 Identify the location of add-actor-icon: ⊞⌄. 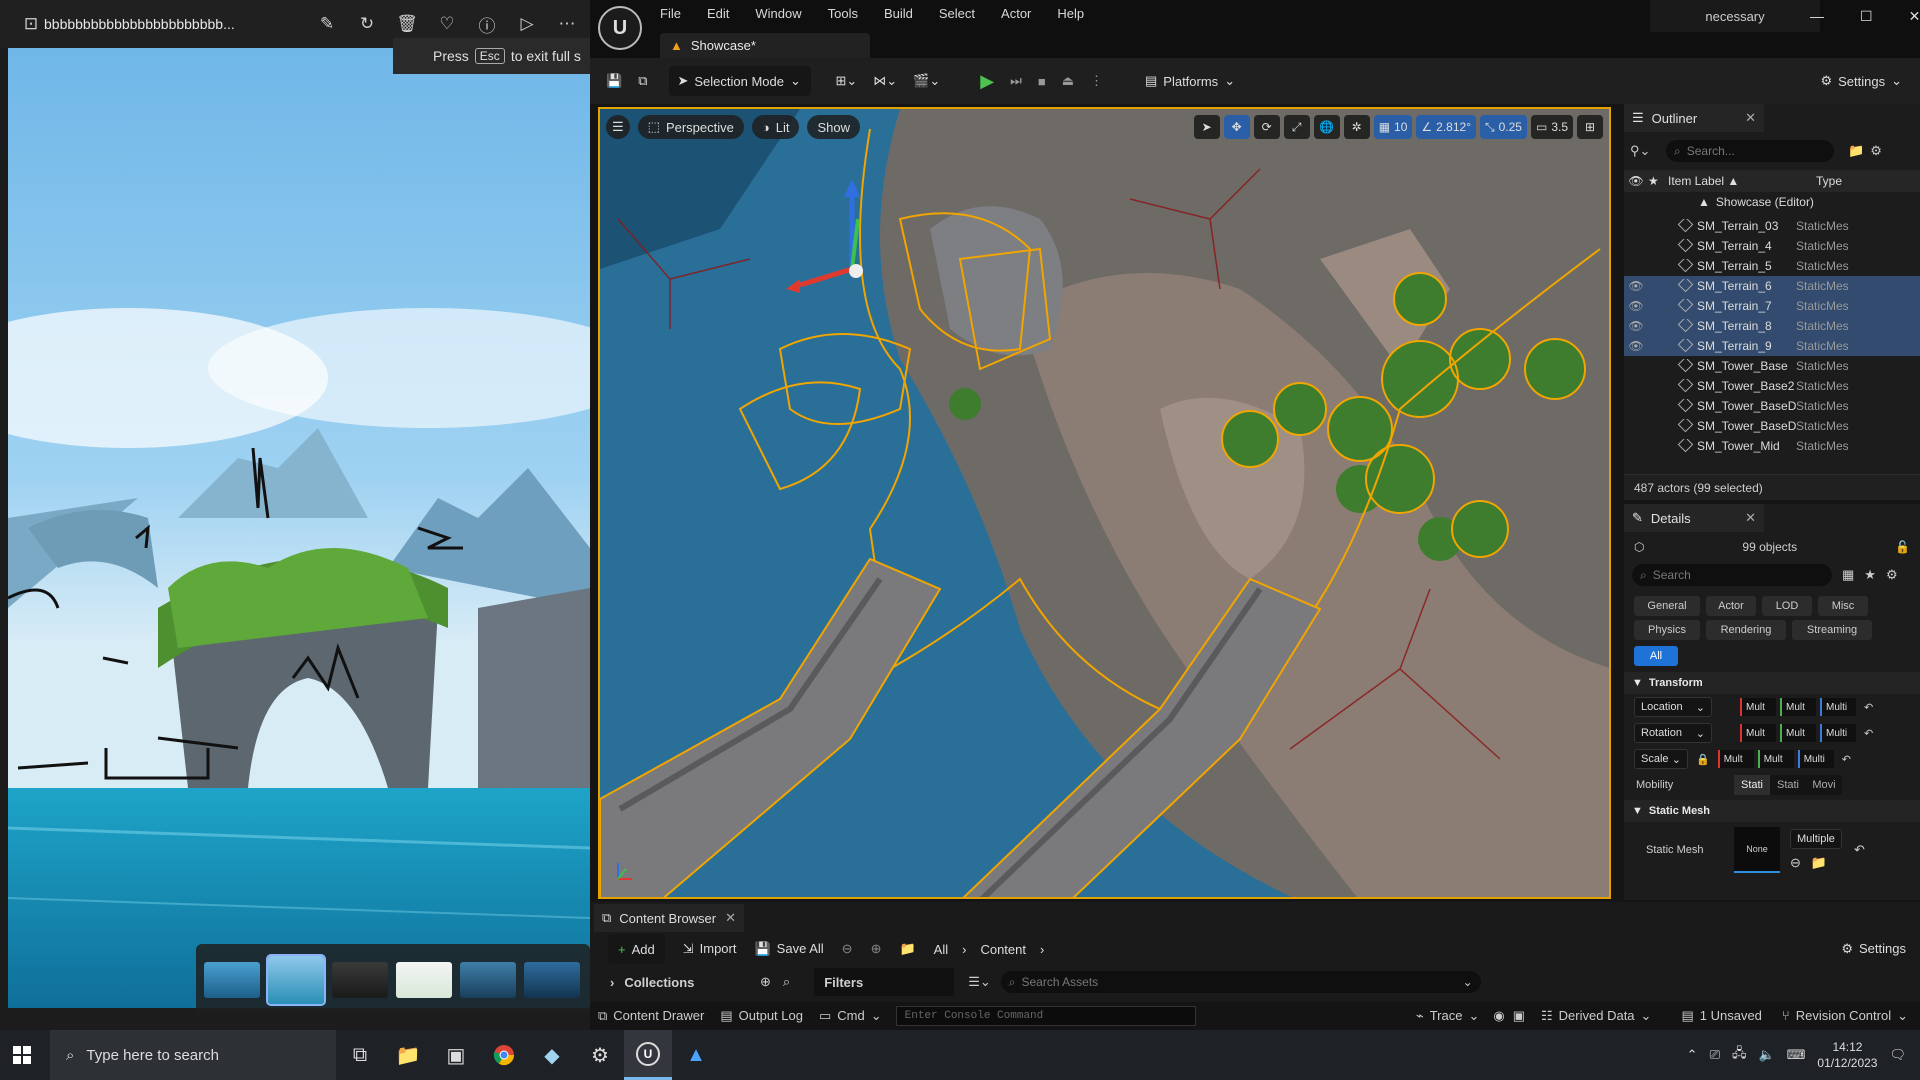
(846, 81).